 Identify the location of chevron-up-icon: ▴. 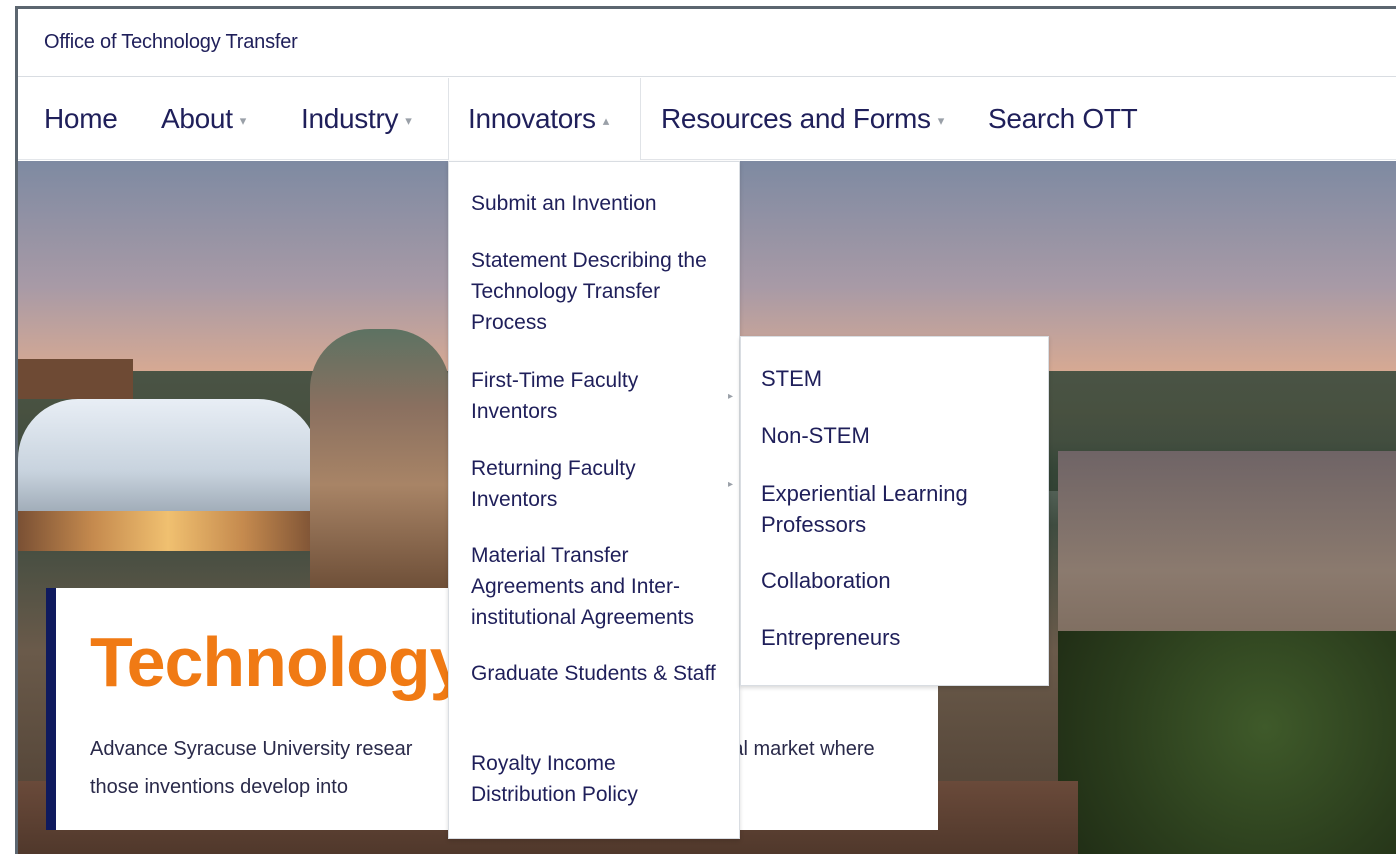
(606, 120).